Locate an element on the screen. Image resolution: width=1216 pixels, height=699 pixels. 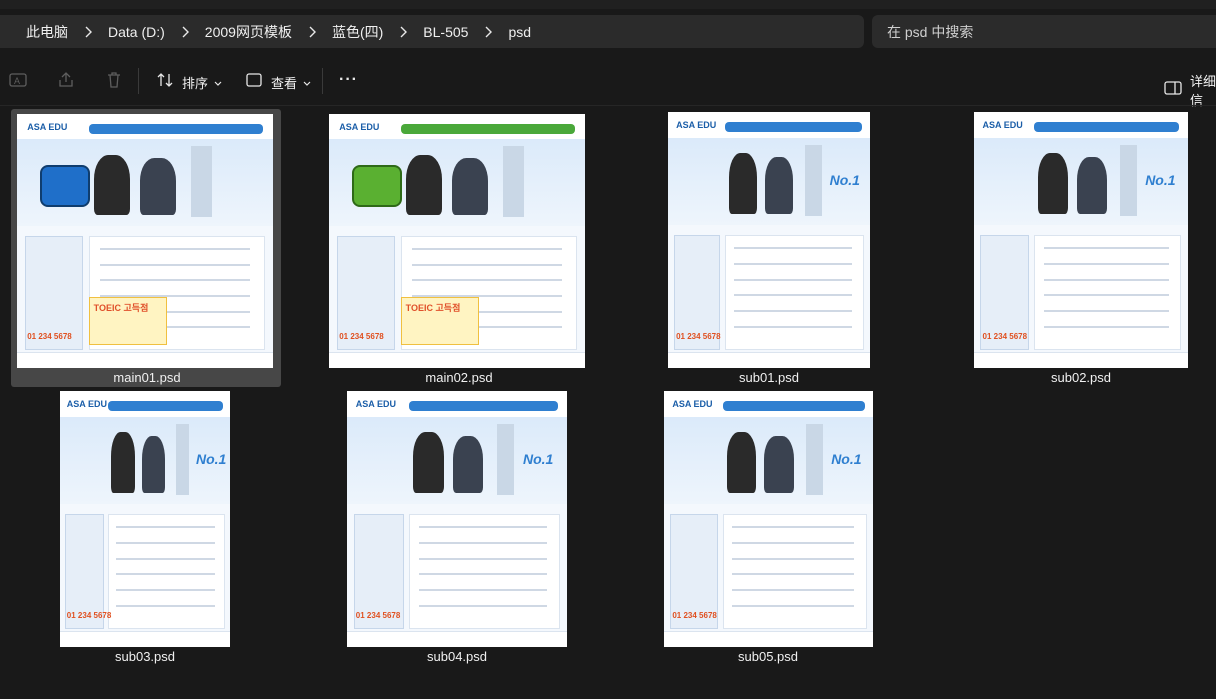
view-button: 查看 is located at coordinates (278, 82).